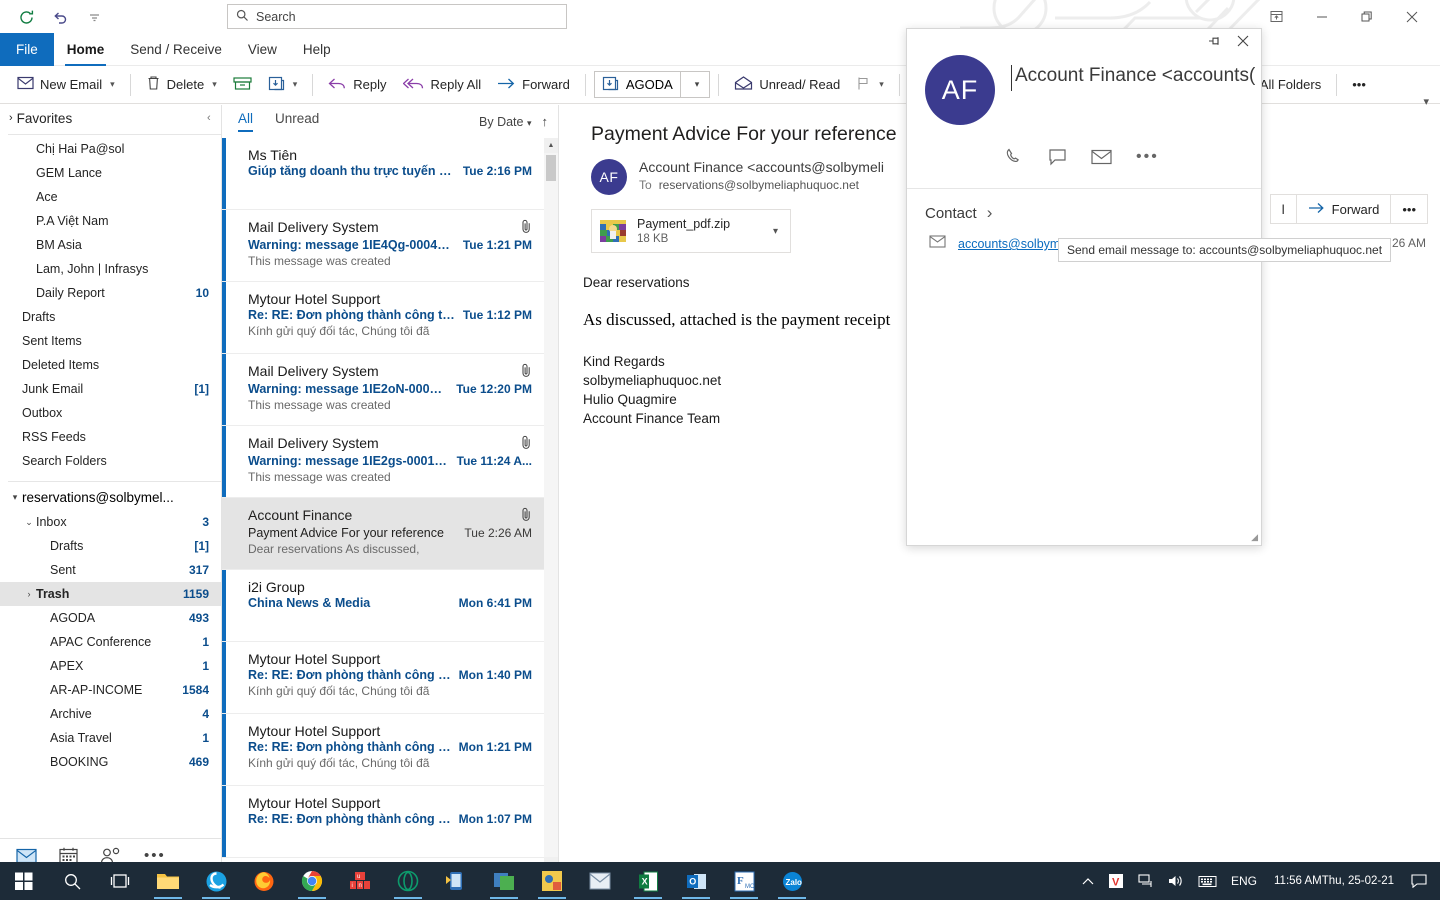  What do you see at coordinates (242, 85) in the screenshot?
I see `archive-button` at bounding box center [242, 85].